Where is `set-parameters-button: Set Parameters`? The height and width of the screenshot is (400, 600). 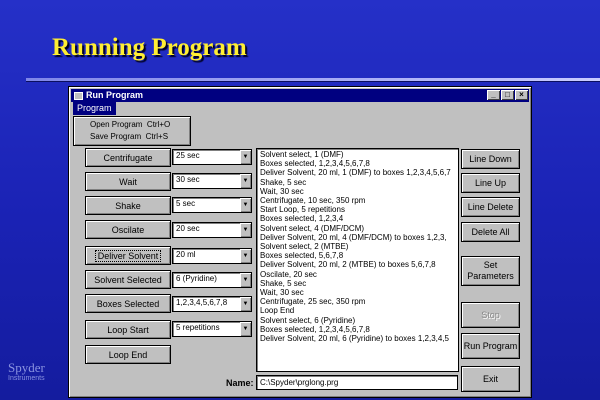 set-parameters-button: Set Parameters is located at coordinates (490, 271).